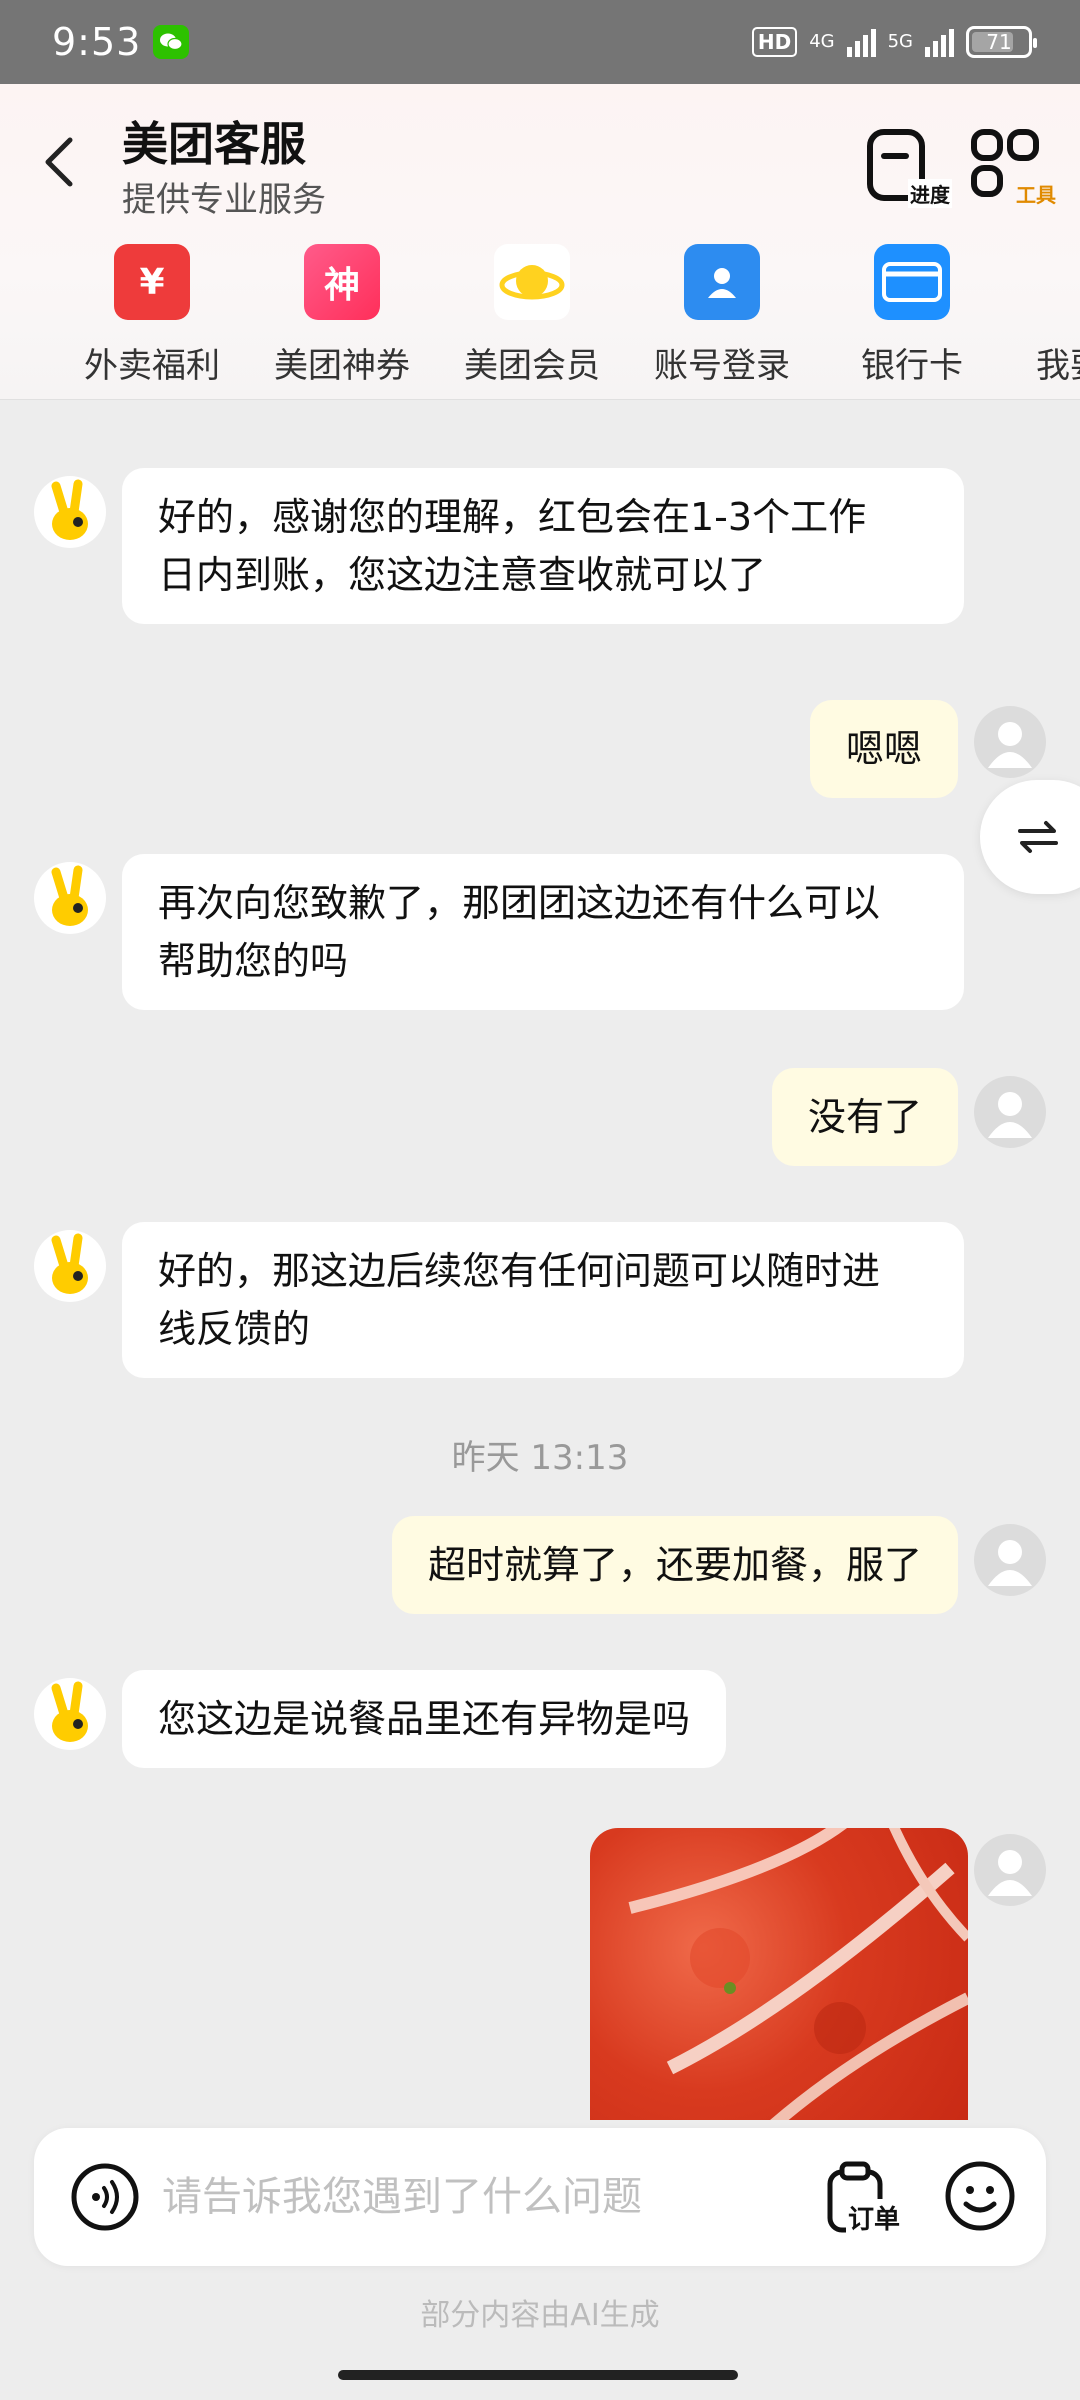 Image resolution: width=1080 pixels, height=2400 pixels. Describe the element at coordinates (214, 144) in the screenshot. I see `page-title: 美团客服` at that location.